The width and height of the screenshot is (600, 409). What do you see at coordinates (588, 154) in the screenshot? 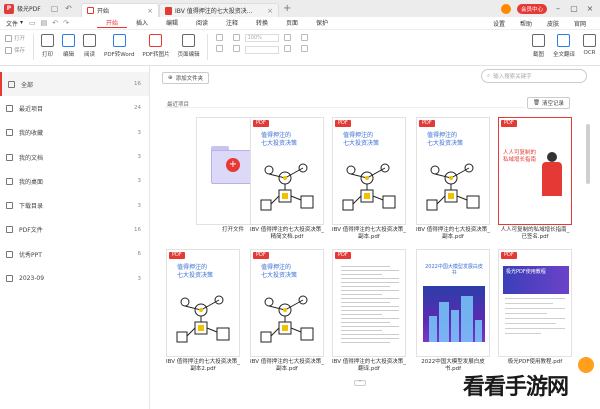
I see `scrollbar` at bounding box center [588, 154].